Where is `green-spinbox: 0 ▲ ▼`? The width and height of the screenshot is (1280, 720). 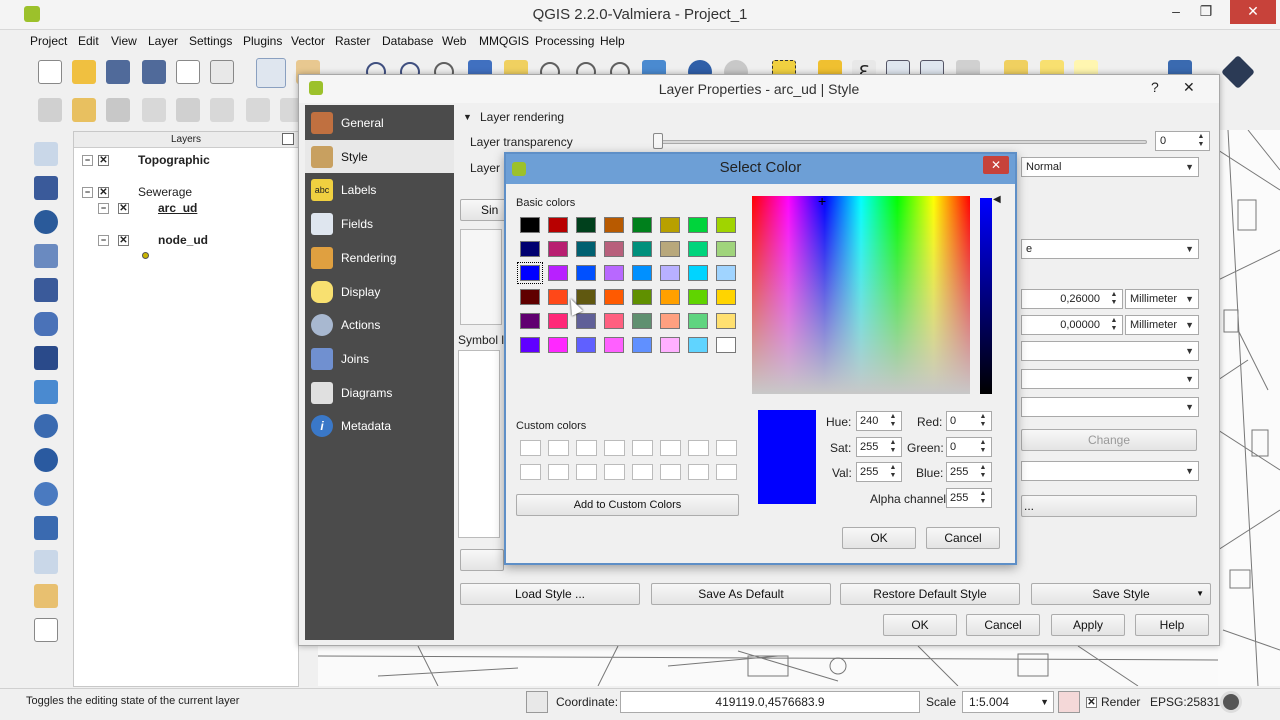
green-spinbox: 0 ▲ ▼ is located at coordinates (969, 447).